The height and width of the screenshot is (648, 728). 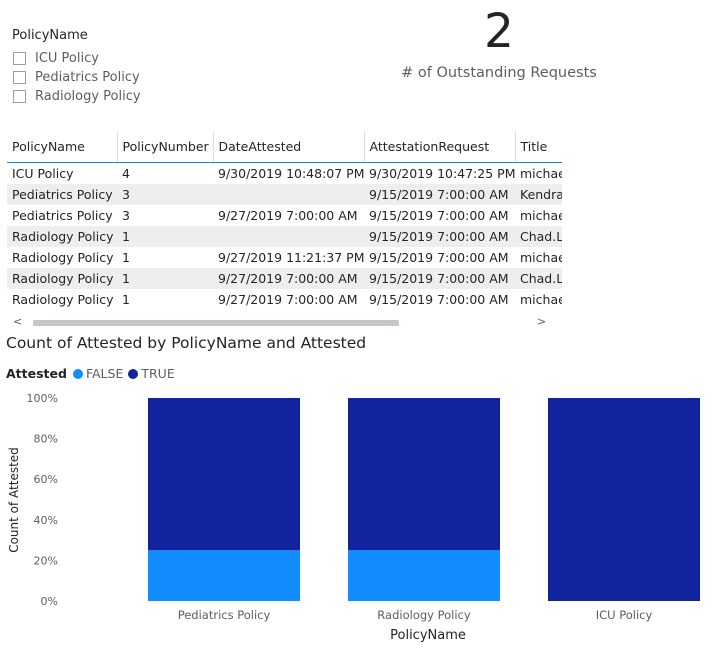 What do you see at coordinates (289, 147) in the screenshot?
I see `column-header-dateattested: DateAttested` at bounding box center [289, 147].